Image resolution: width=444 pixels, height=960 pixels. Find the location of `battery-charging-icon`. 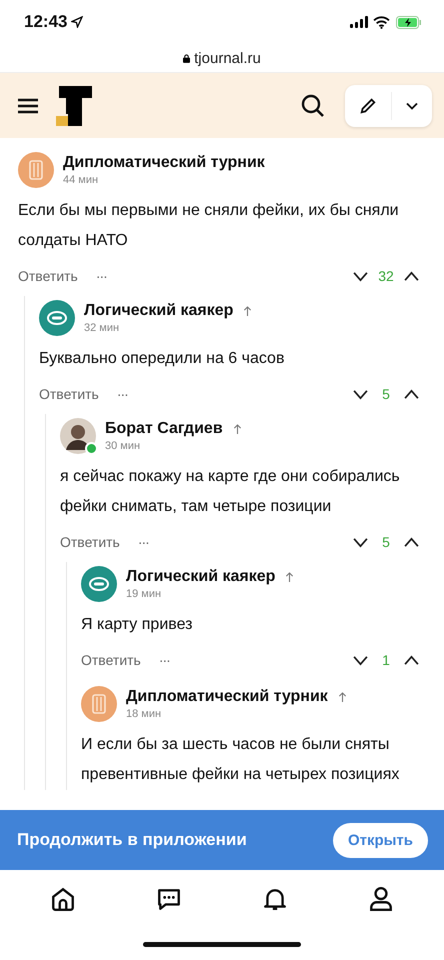

battery-charging-icon is located at coordinates (409, 22).